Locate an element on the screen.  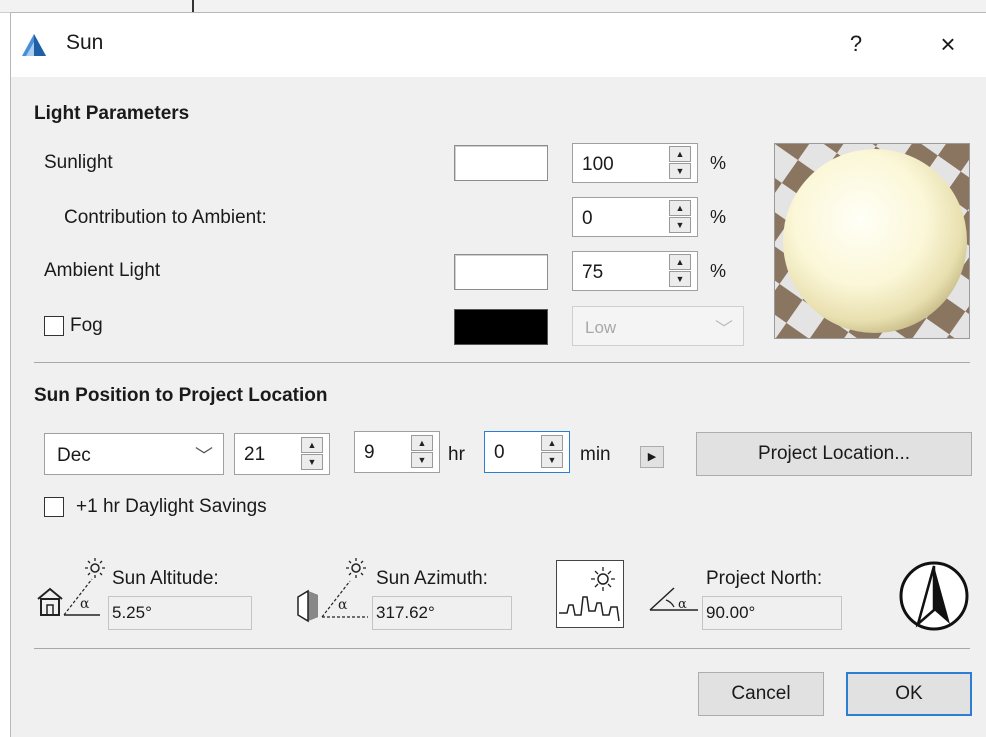
contribution-value: 0 is located at coordinates (587, 218).